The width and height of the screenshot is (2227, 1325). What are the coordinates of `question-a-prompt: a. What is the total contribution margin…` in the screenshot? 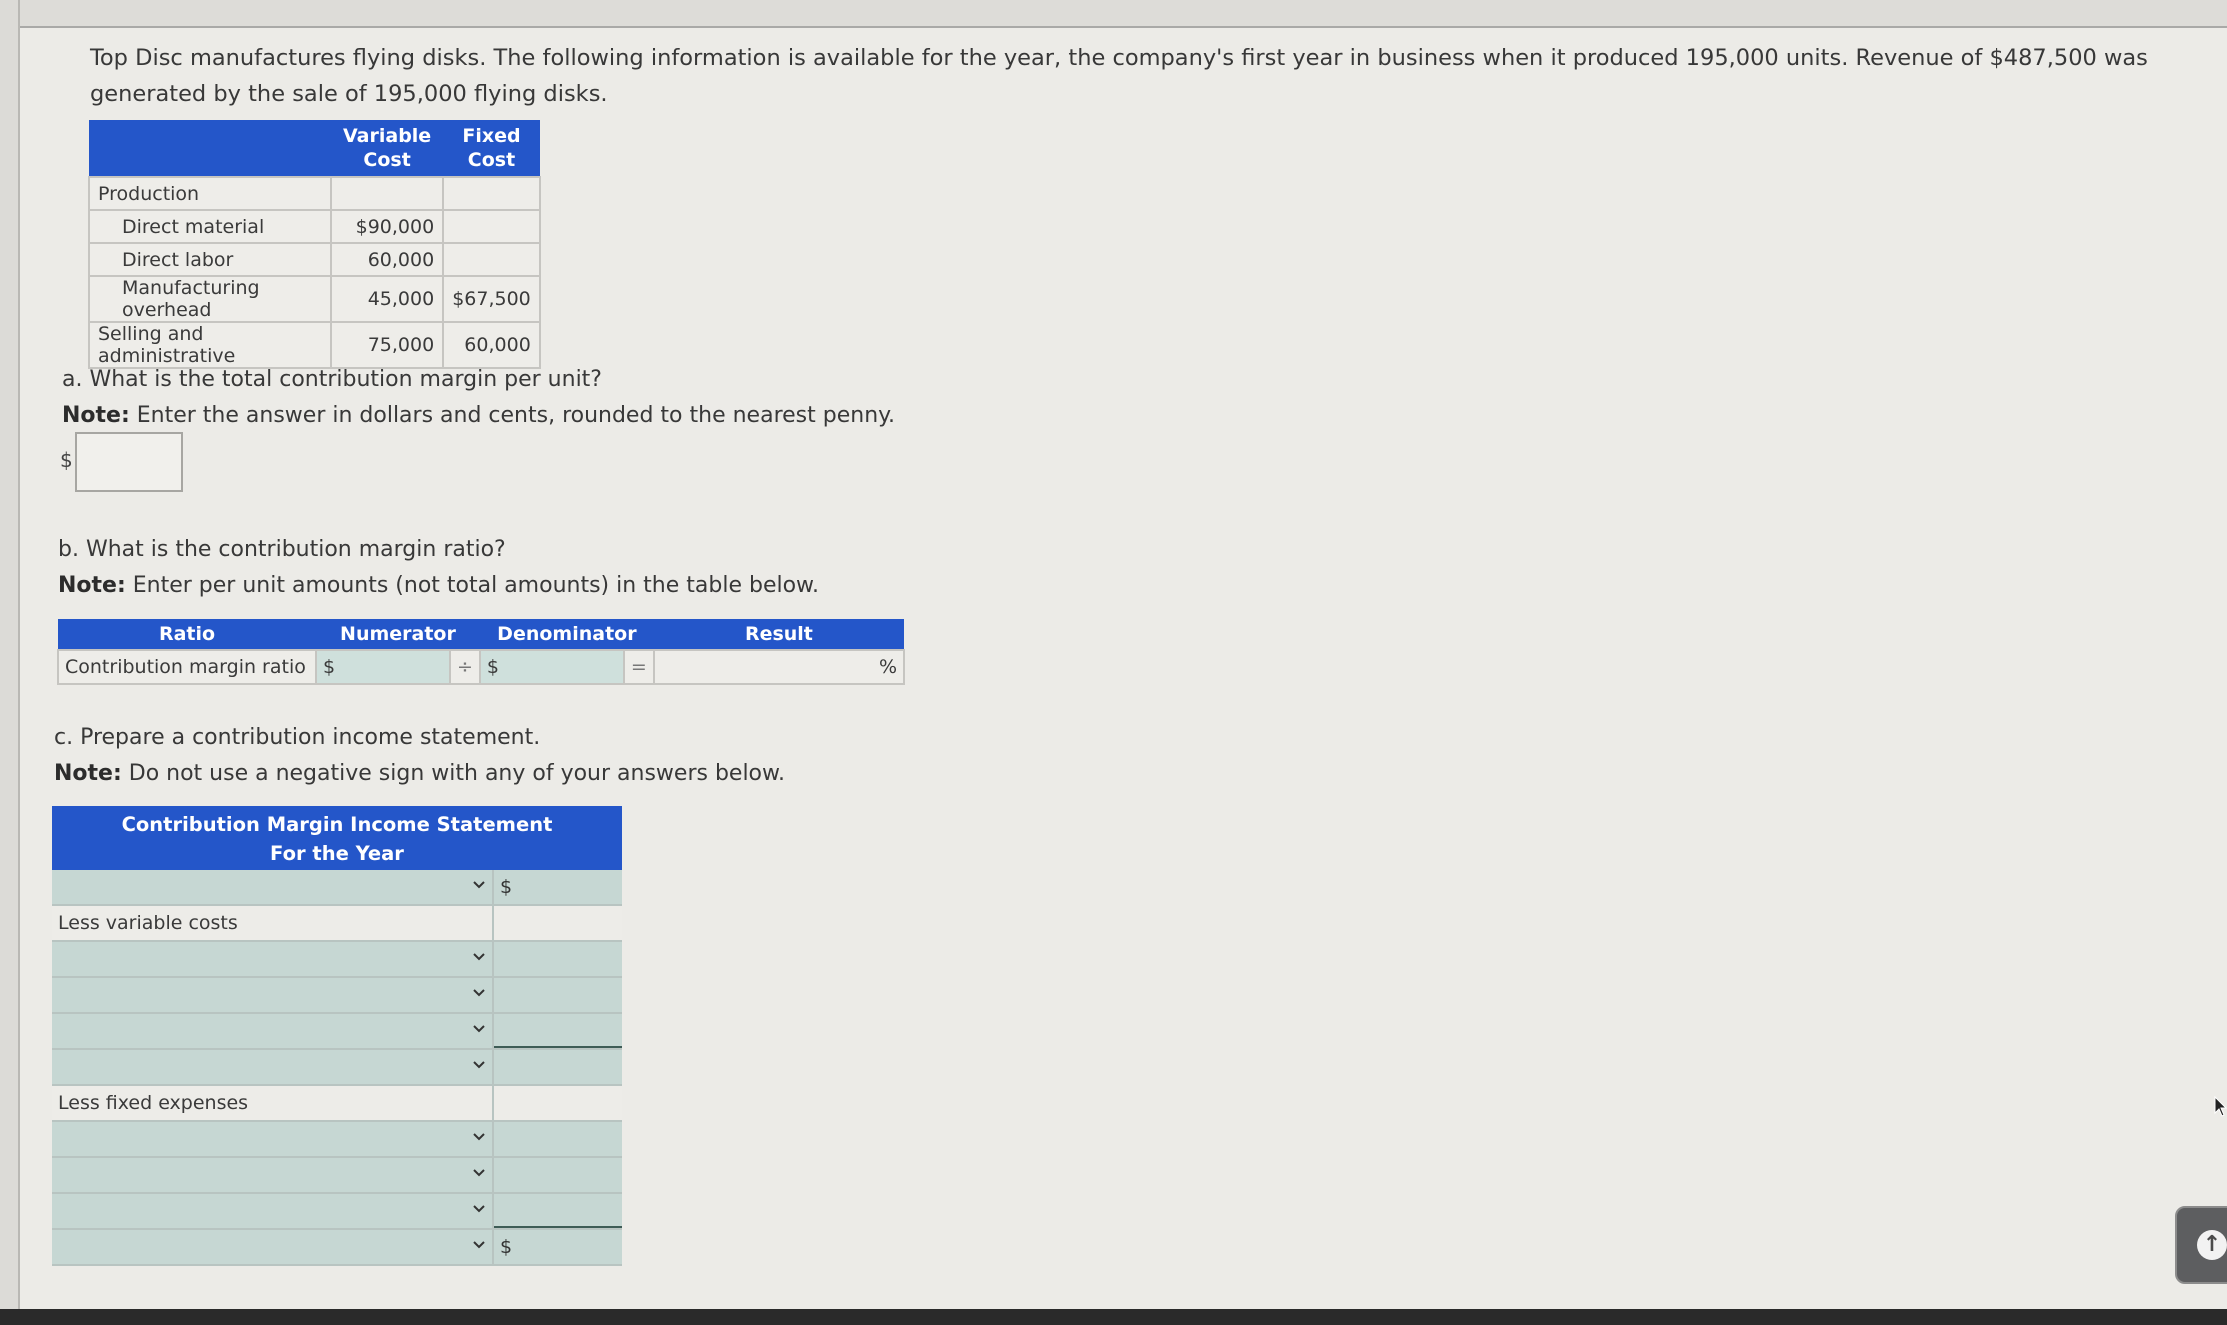 It's located at (332, 379).